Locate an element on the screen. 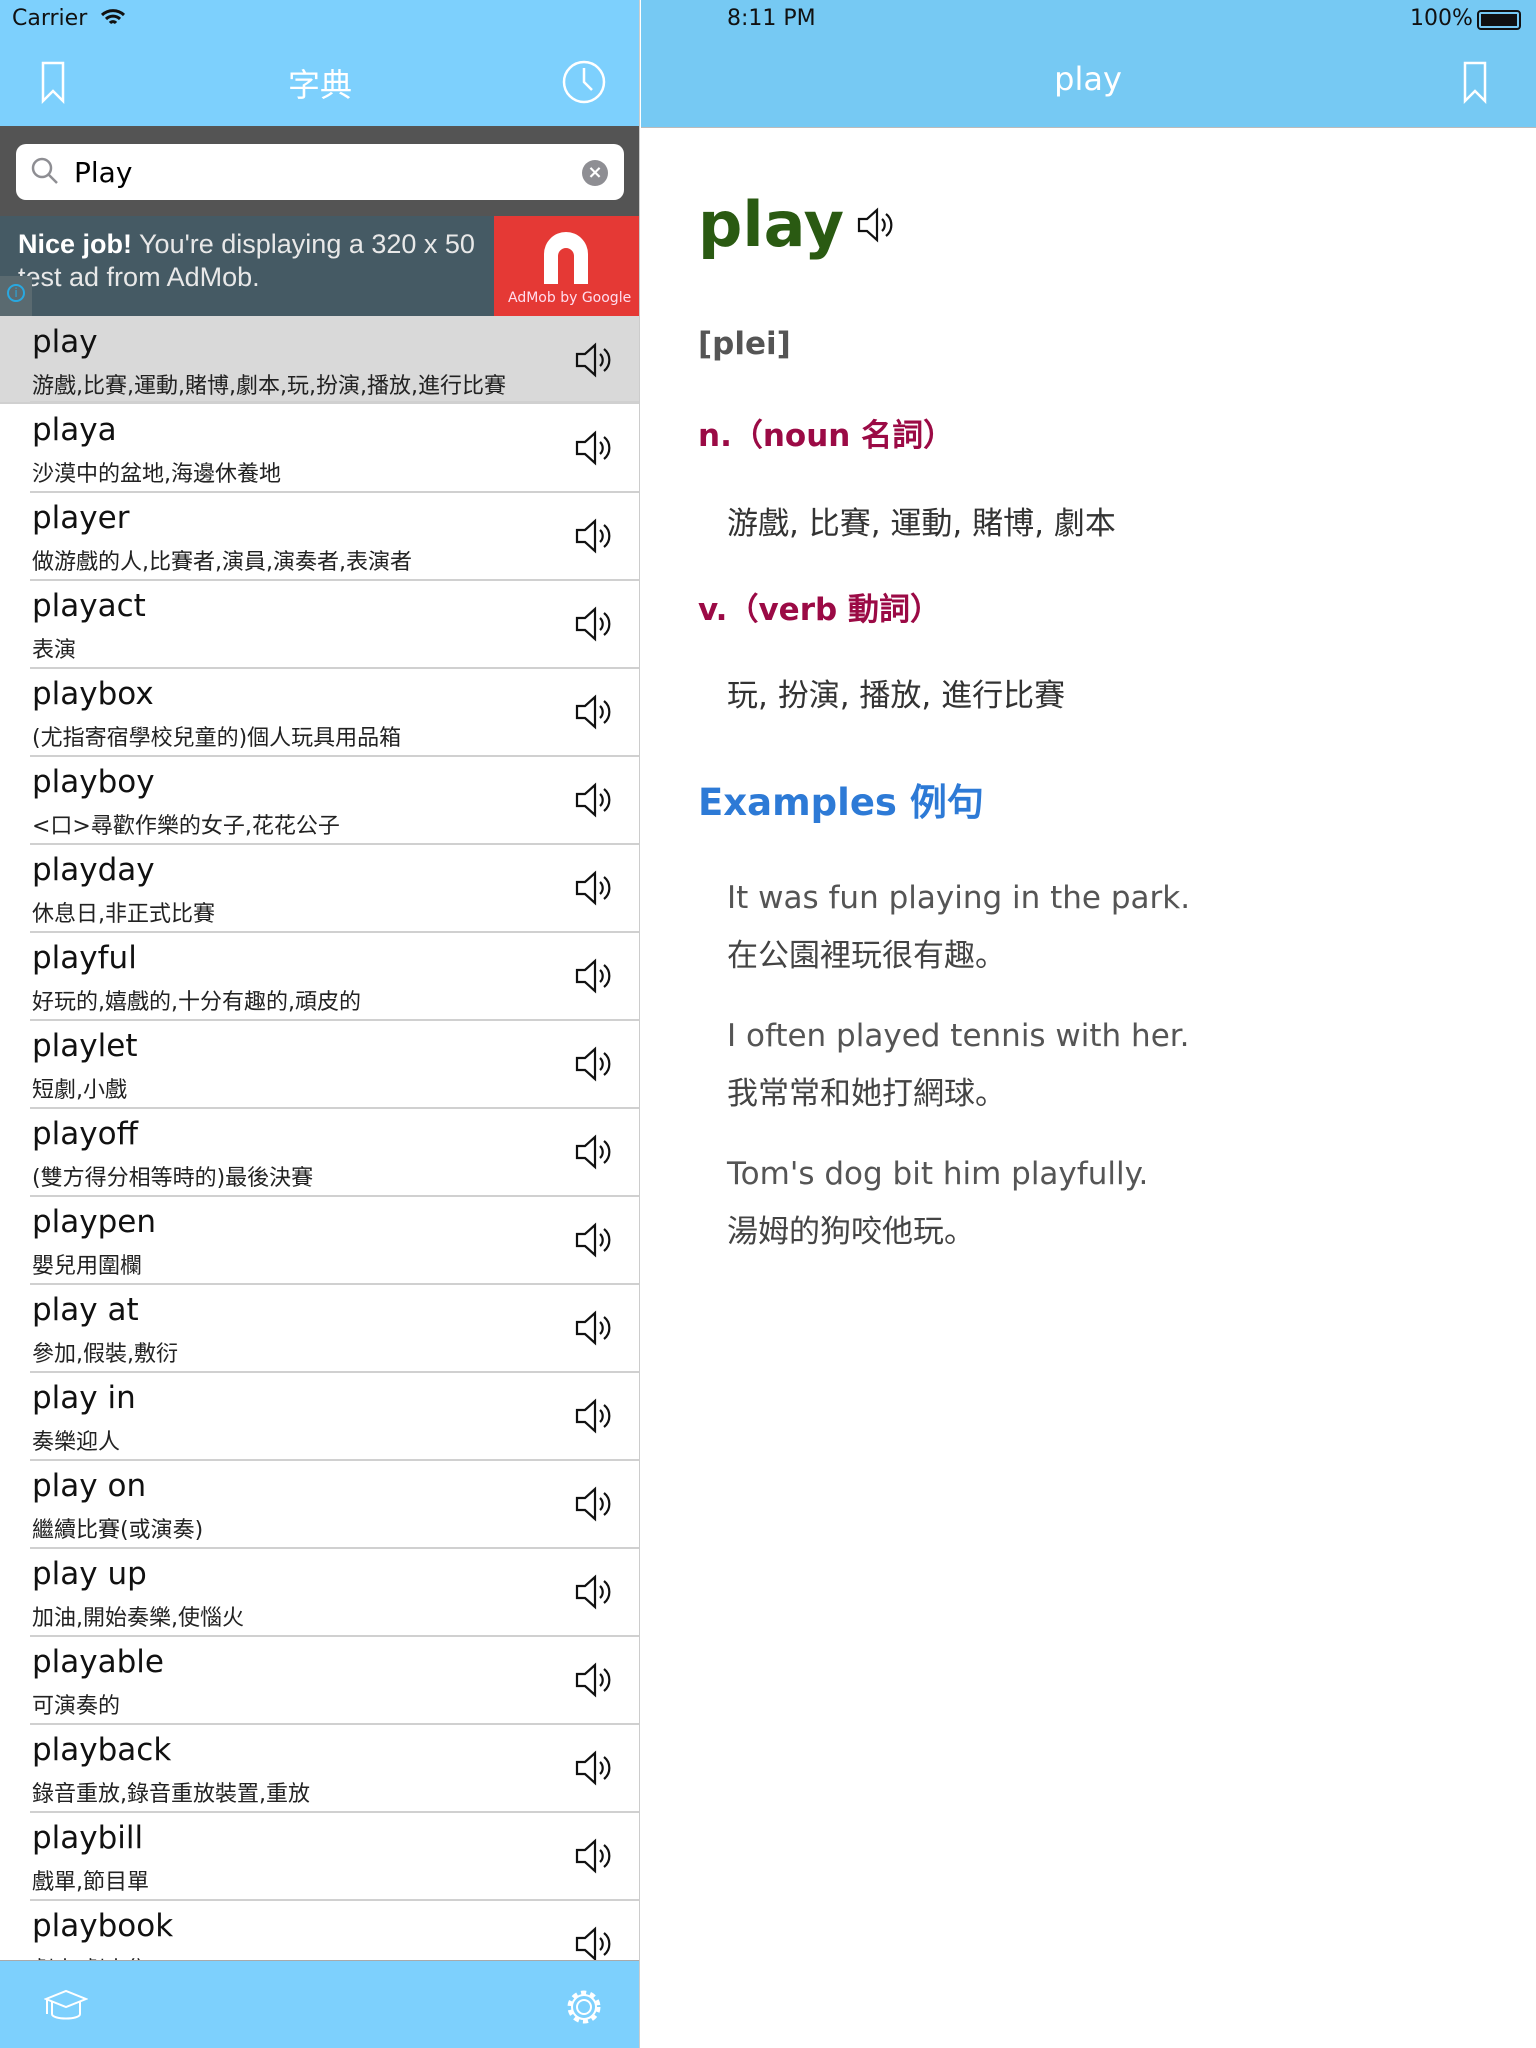  battery-icon is located at coordinates (1499, 20).